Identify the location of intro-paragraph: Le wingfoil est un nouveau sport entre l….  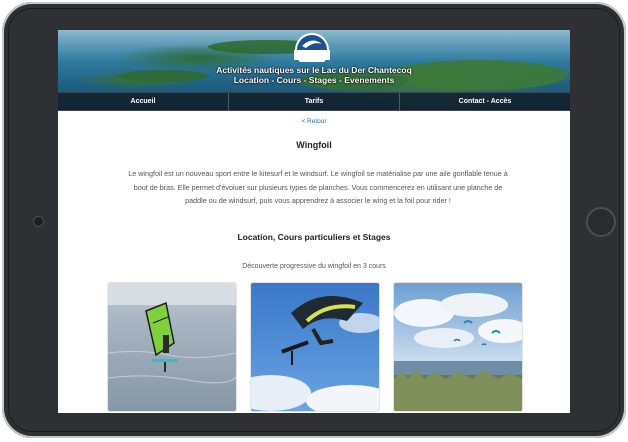
(318, 187).